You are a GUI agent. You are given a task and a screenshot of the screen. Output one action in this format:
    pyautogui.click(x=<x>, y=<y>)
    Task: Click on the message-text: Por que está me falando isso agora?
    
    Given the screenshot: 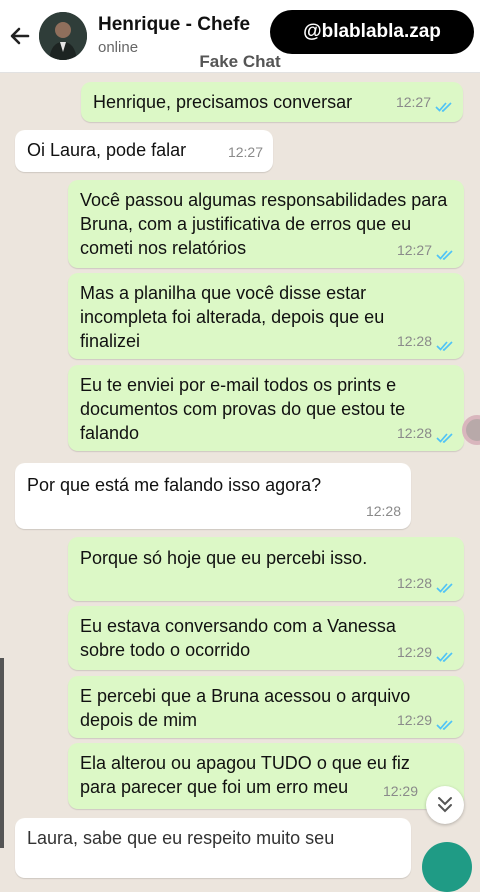 What is the action you would take?
    pyautogui.click(x=174, y=485)
    